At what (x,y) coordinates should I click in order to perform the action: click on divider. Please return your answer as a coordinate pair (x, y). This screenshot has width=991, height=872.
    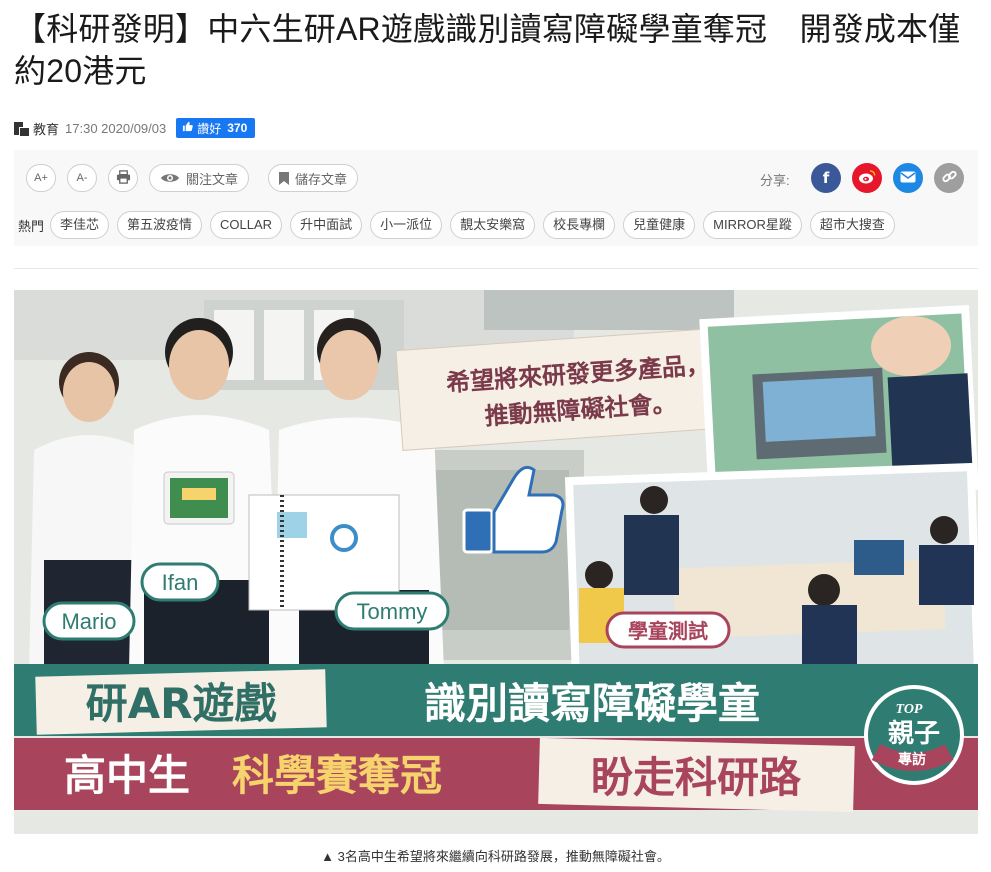
    Looking at the image, I should click on (496, 268).